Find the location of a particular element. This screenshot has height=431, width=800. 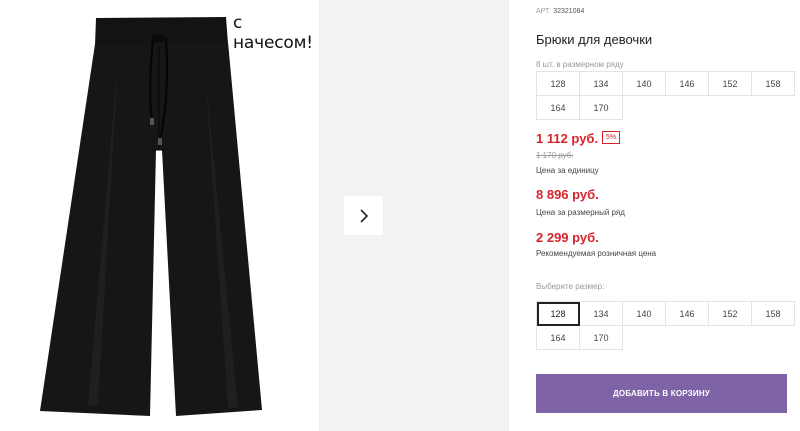

size-option: 158 is located at coordinates (773, 314).